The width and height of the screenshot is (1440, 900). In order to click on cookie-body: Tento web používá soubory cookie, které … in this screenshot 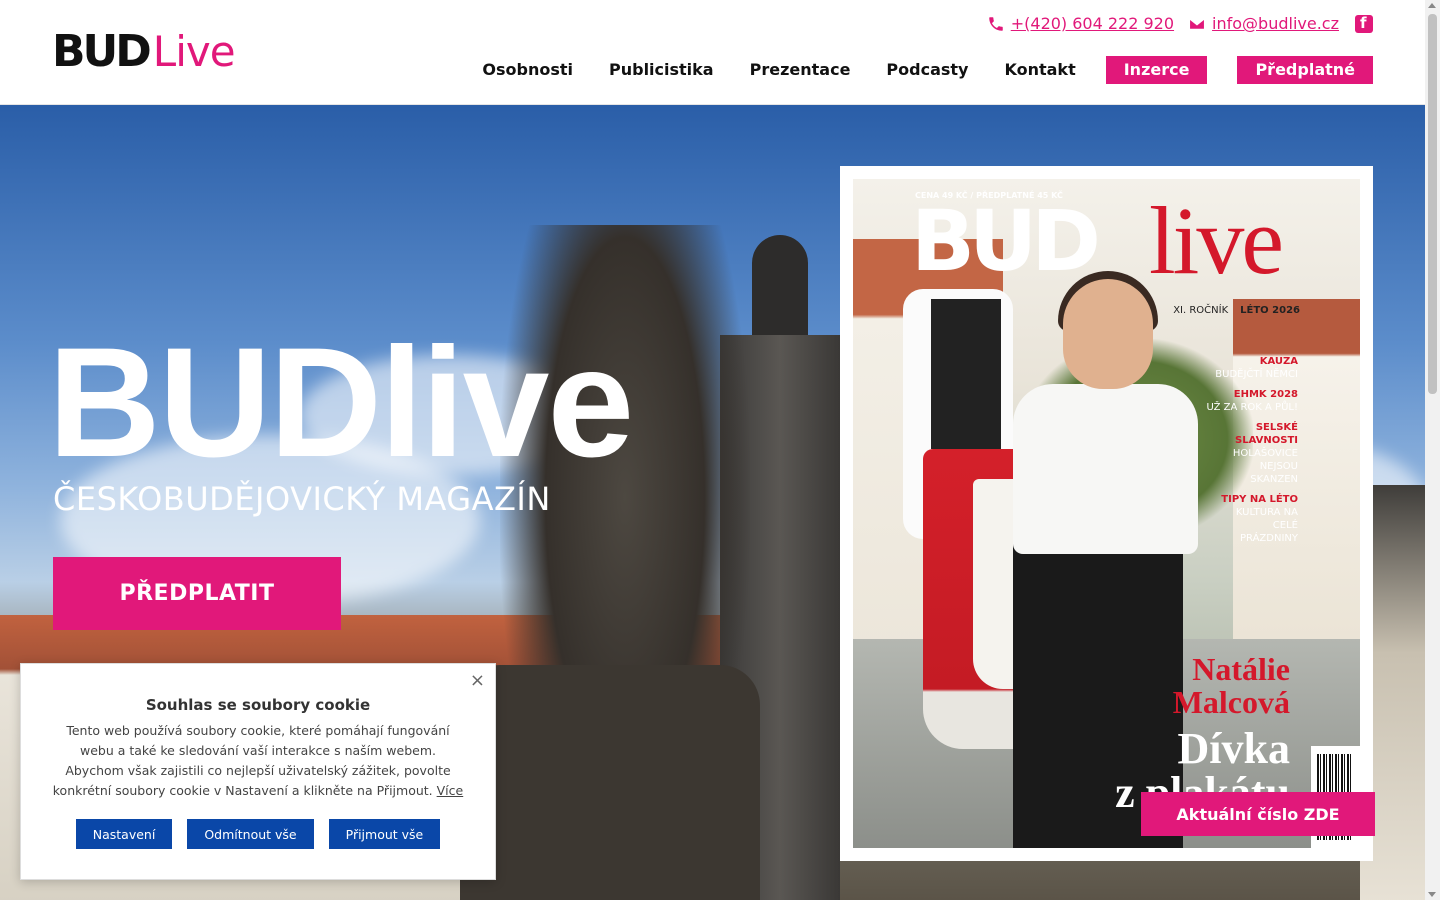, I will do `click(251, 760)`.